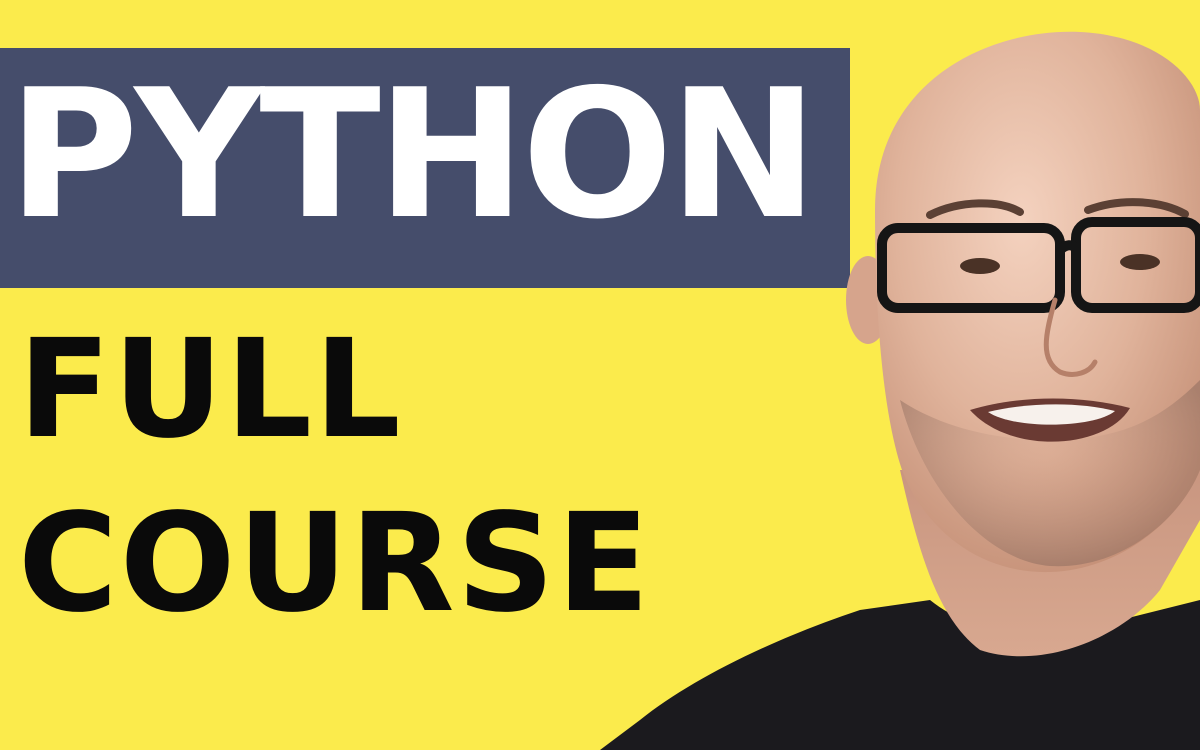  I want to click on subtitle-line-2: COURSE, so click(335, 564).